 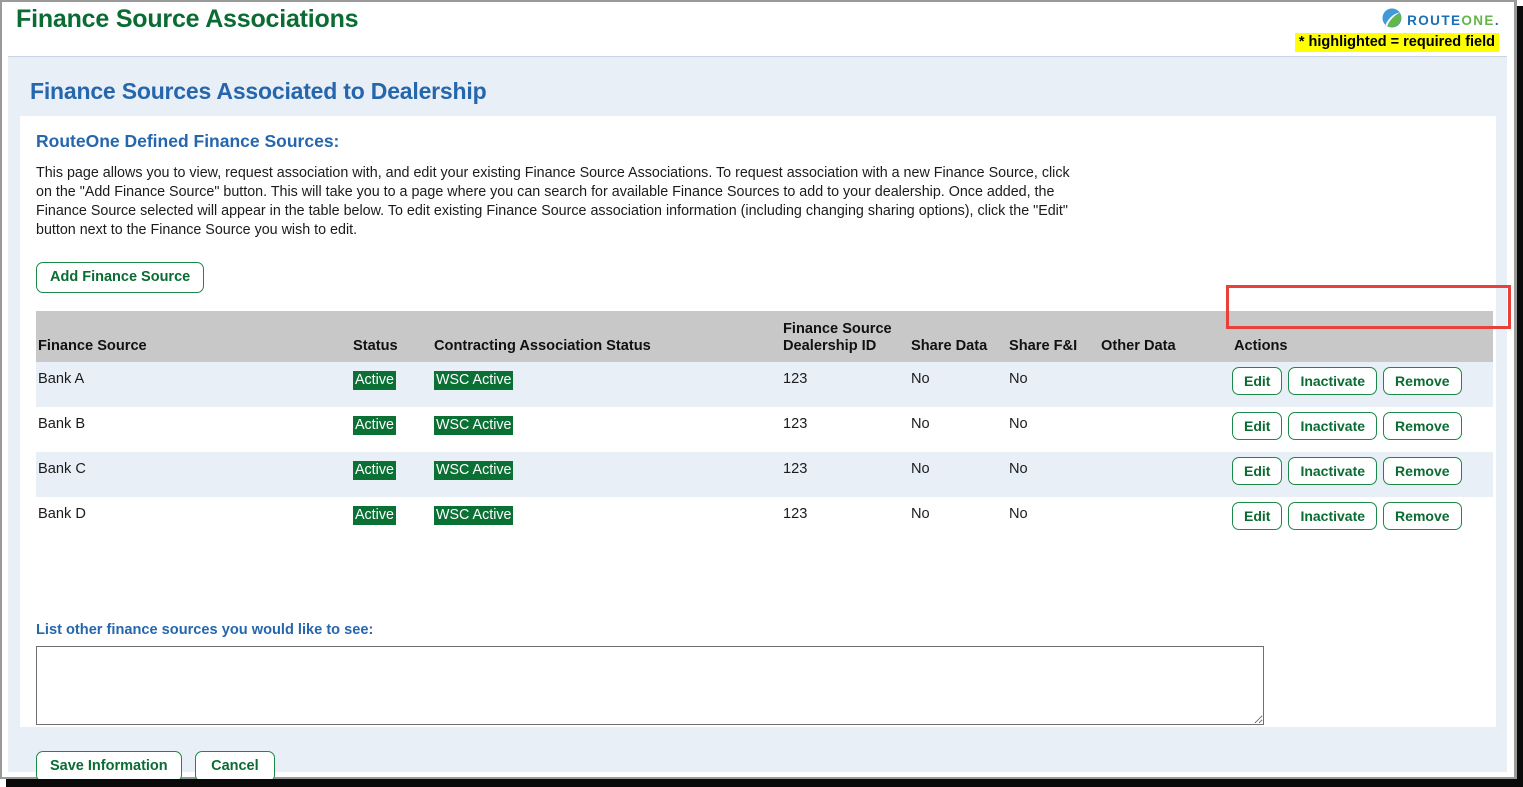 What do you see at coordinates (837, 329) in the screenshot?
I see `column-header-fs-dealership-id-line1: Finance Source` at bounding box center [837, 329].